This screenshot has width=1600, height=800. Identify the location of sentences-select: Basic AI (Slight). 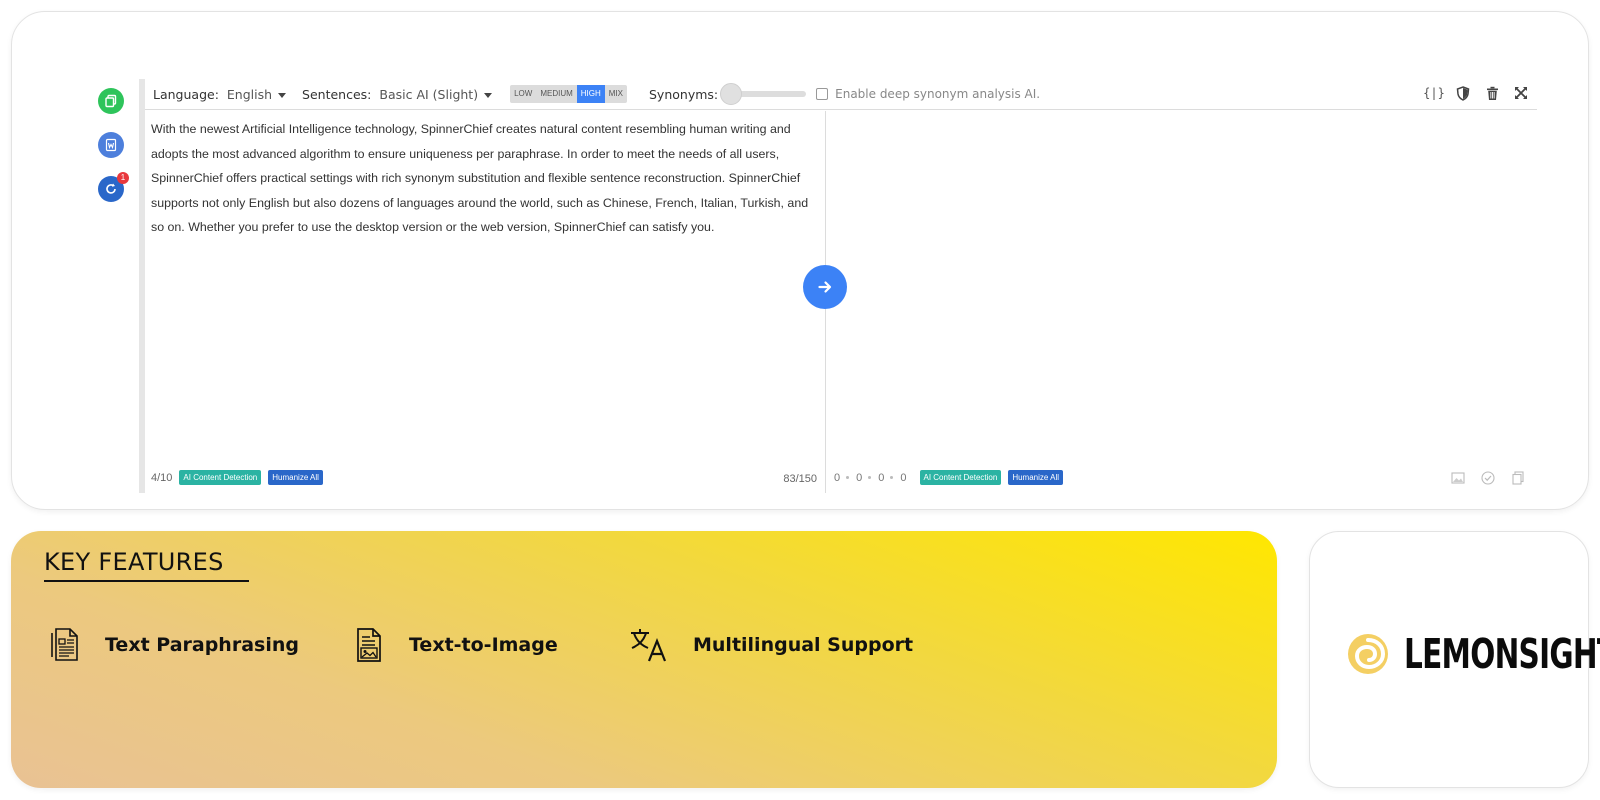
(436, 94).